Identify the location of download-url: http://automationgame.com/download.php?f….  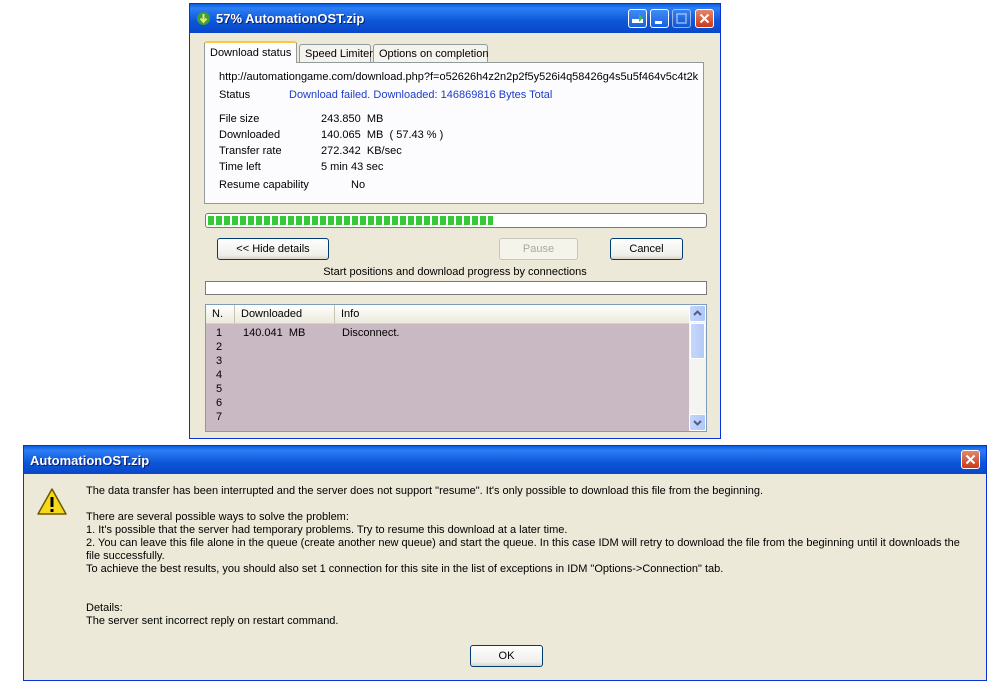
(459, 77).